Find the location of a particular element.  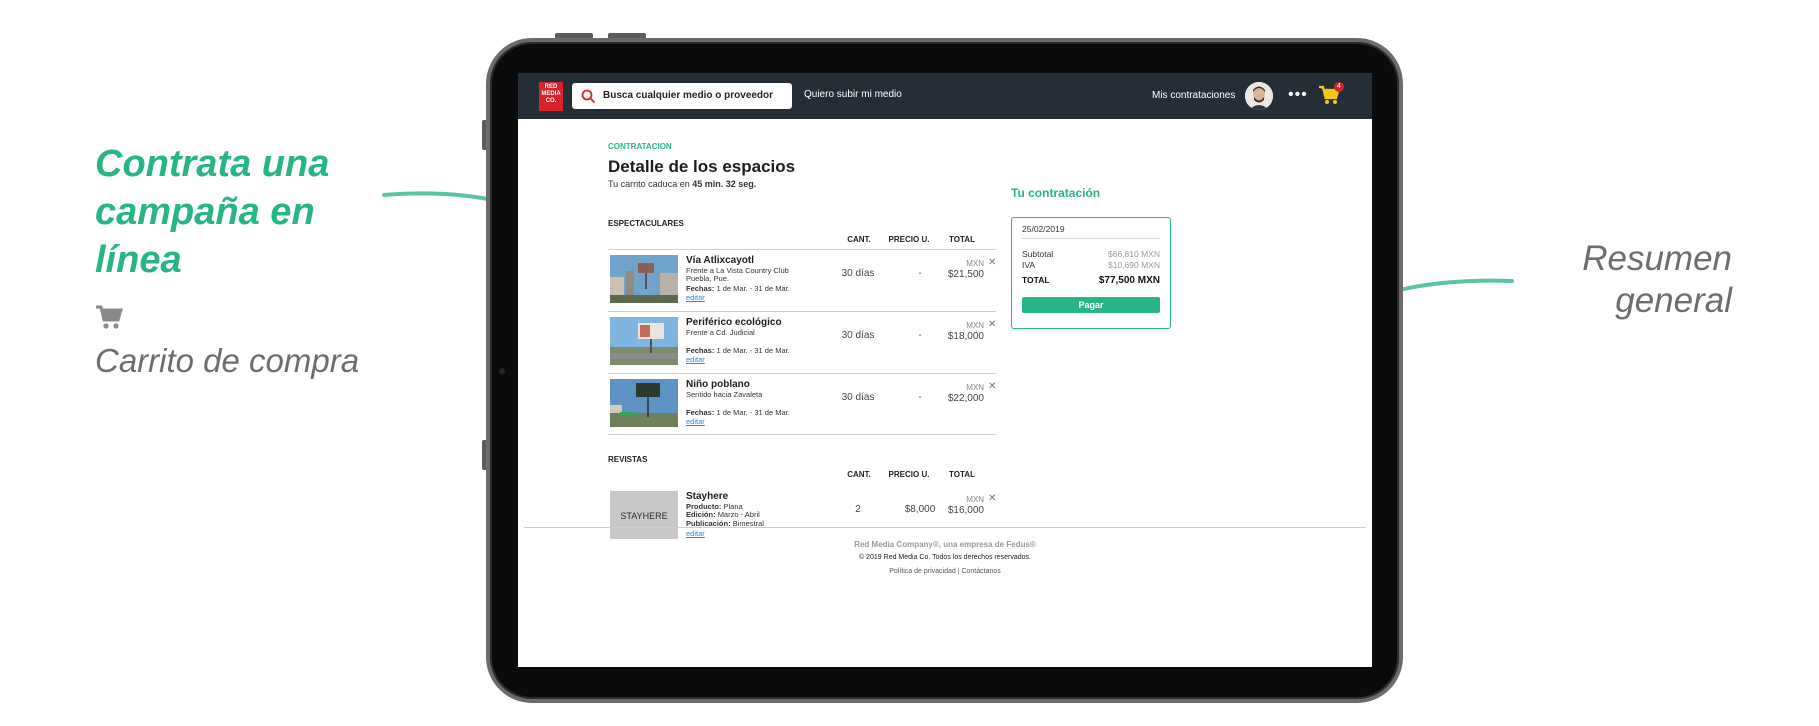

edition-value: Marzo - Abril is located at coordinates (738, 514).